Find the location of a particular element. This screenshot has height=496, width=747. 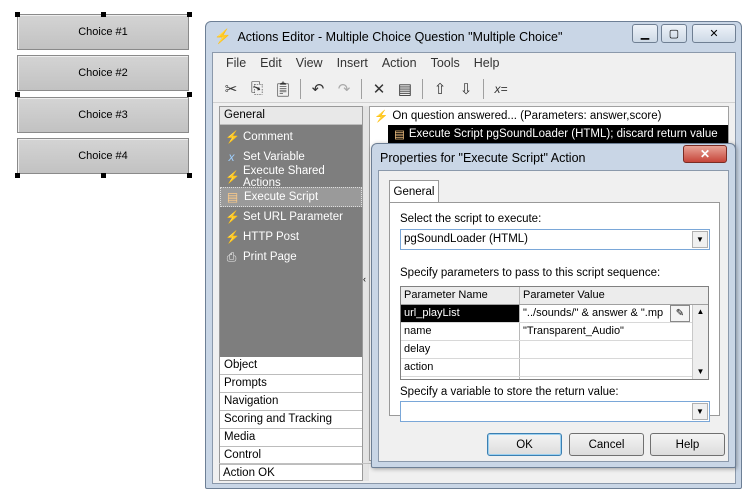

scroll-up-icon: ▲ is located at coordinates (700, 312).